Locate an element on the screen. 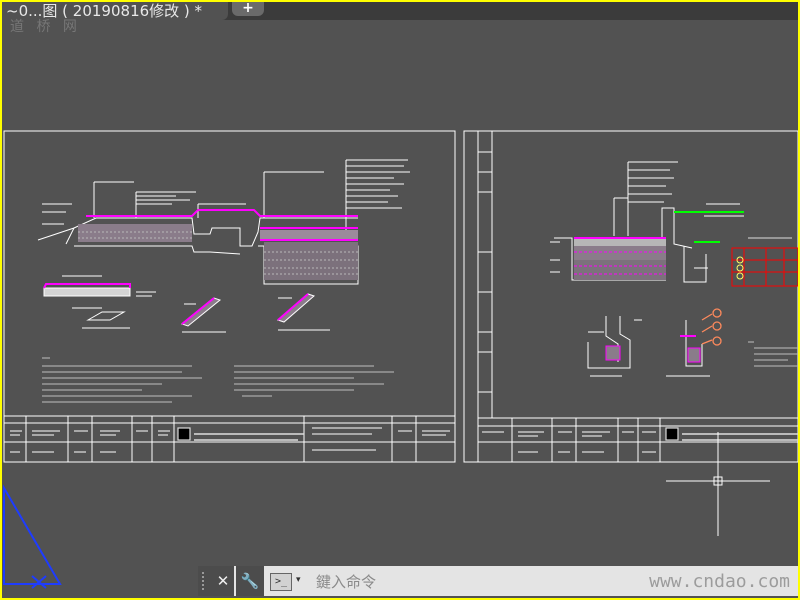  command-line-bar: ✕ 🔧 >_ ▾ www.cndao.com is located at coordinates (498, 581).